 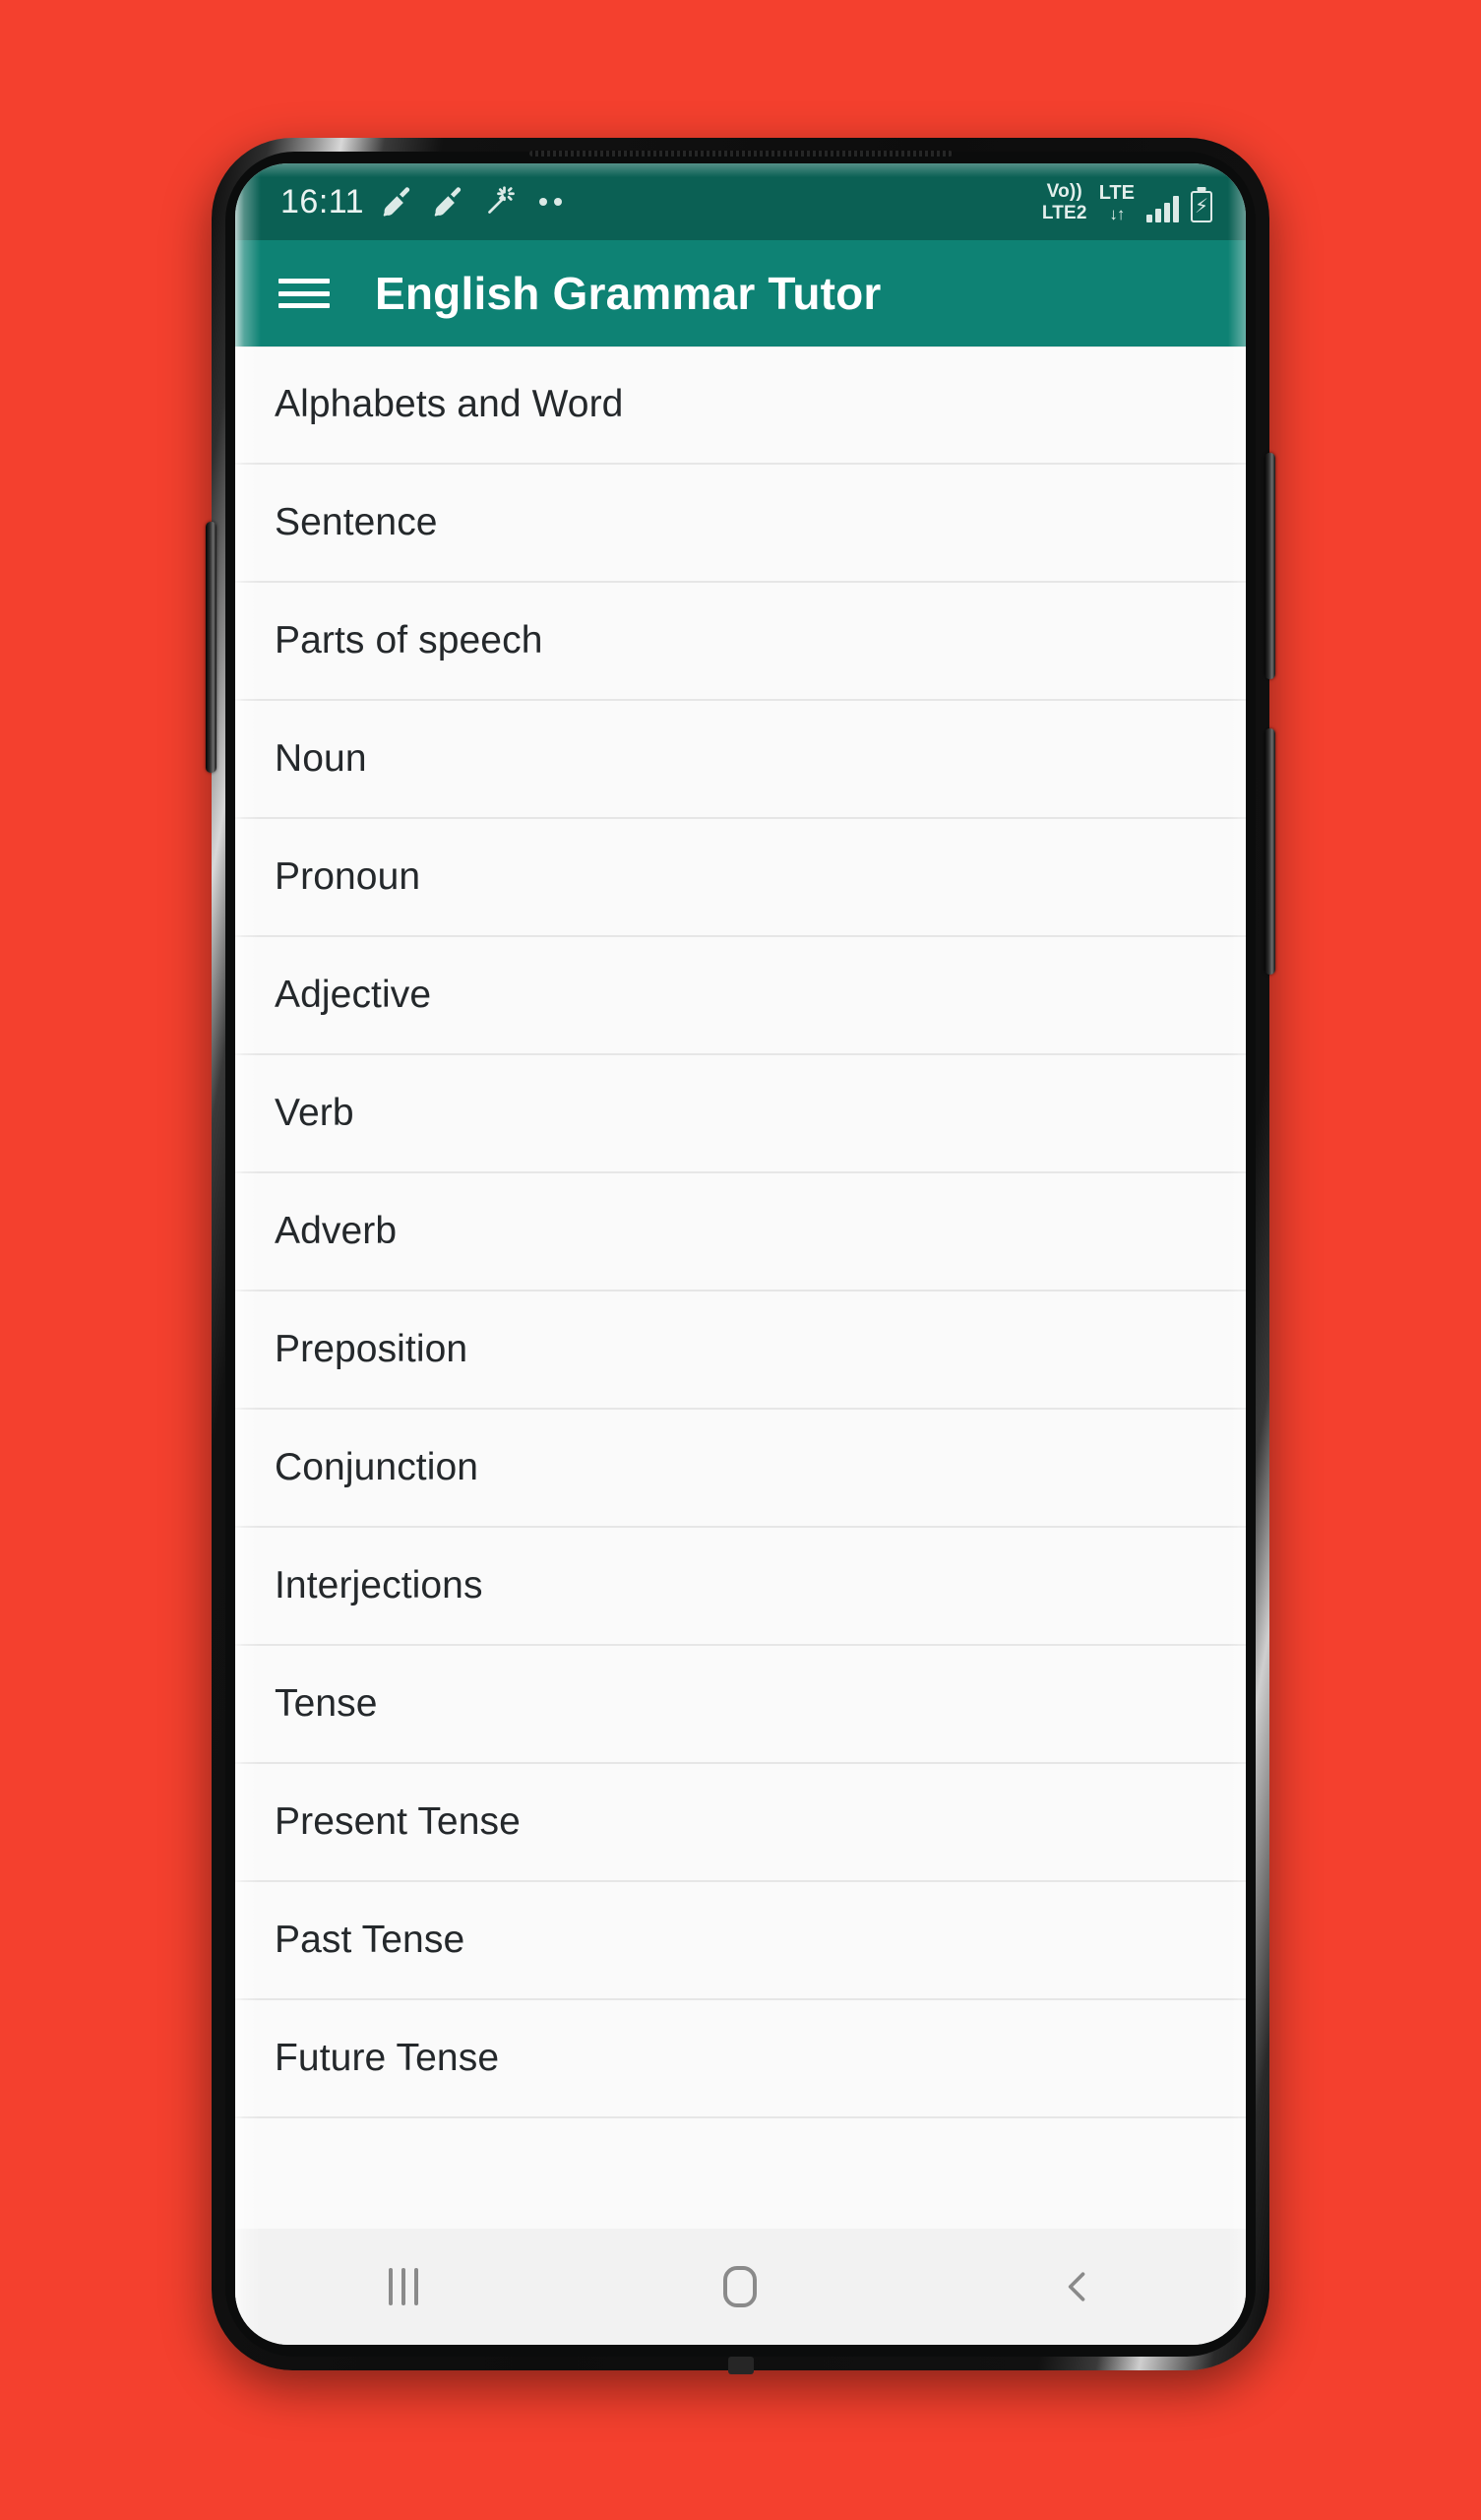 I want to click on list-item: Parts of speech, so click(x=740, y=642).